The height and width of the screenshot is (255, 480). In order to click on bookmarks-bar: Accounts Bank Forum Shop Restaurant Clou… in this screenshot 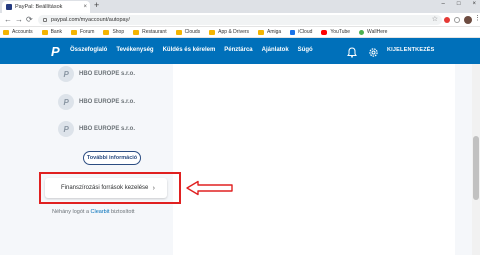, I will do `click(240, 32)`.